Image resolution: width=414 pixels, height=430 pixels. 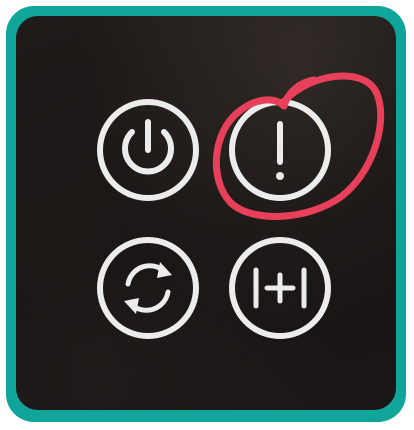 I want to click on alert-button, so click(x=280, y=150).